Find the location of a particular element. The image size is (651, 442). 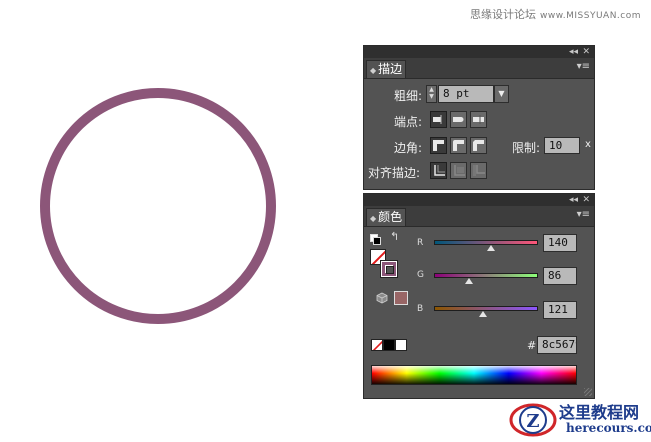

cap-label: 端点: is located at coordinates (408, 122).